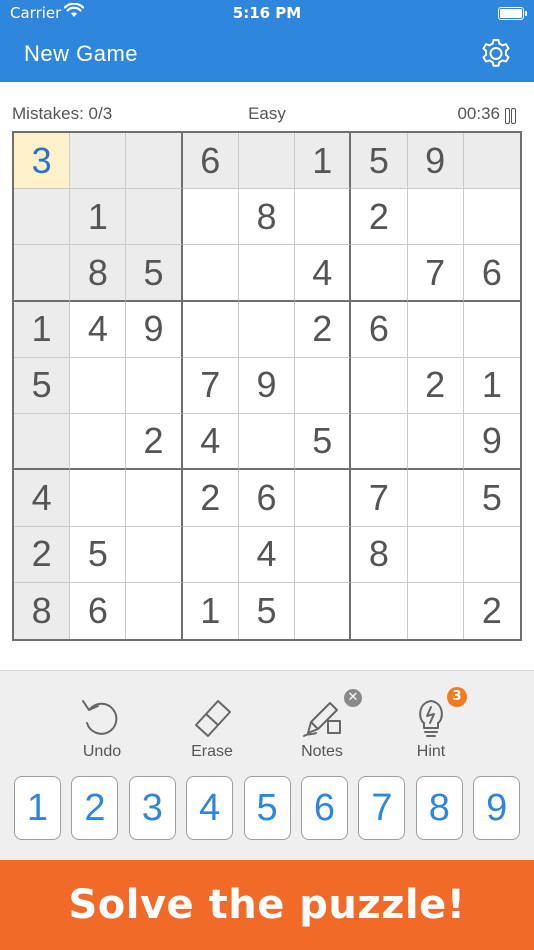 This screenshot has height=950, width=534. I want to click on undo-button: Undo, so click(102, 731).